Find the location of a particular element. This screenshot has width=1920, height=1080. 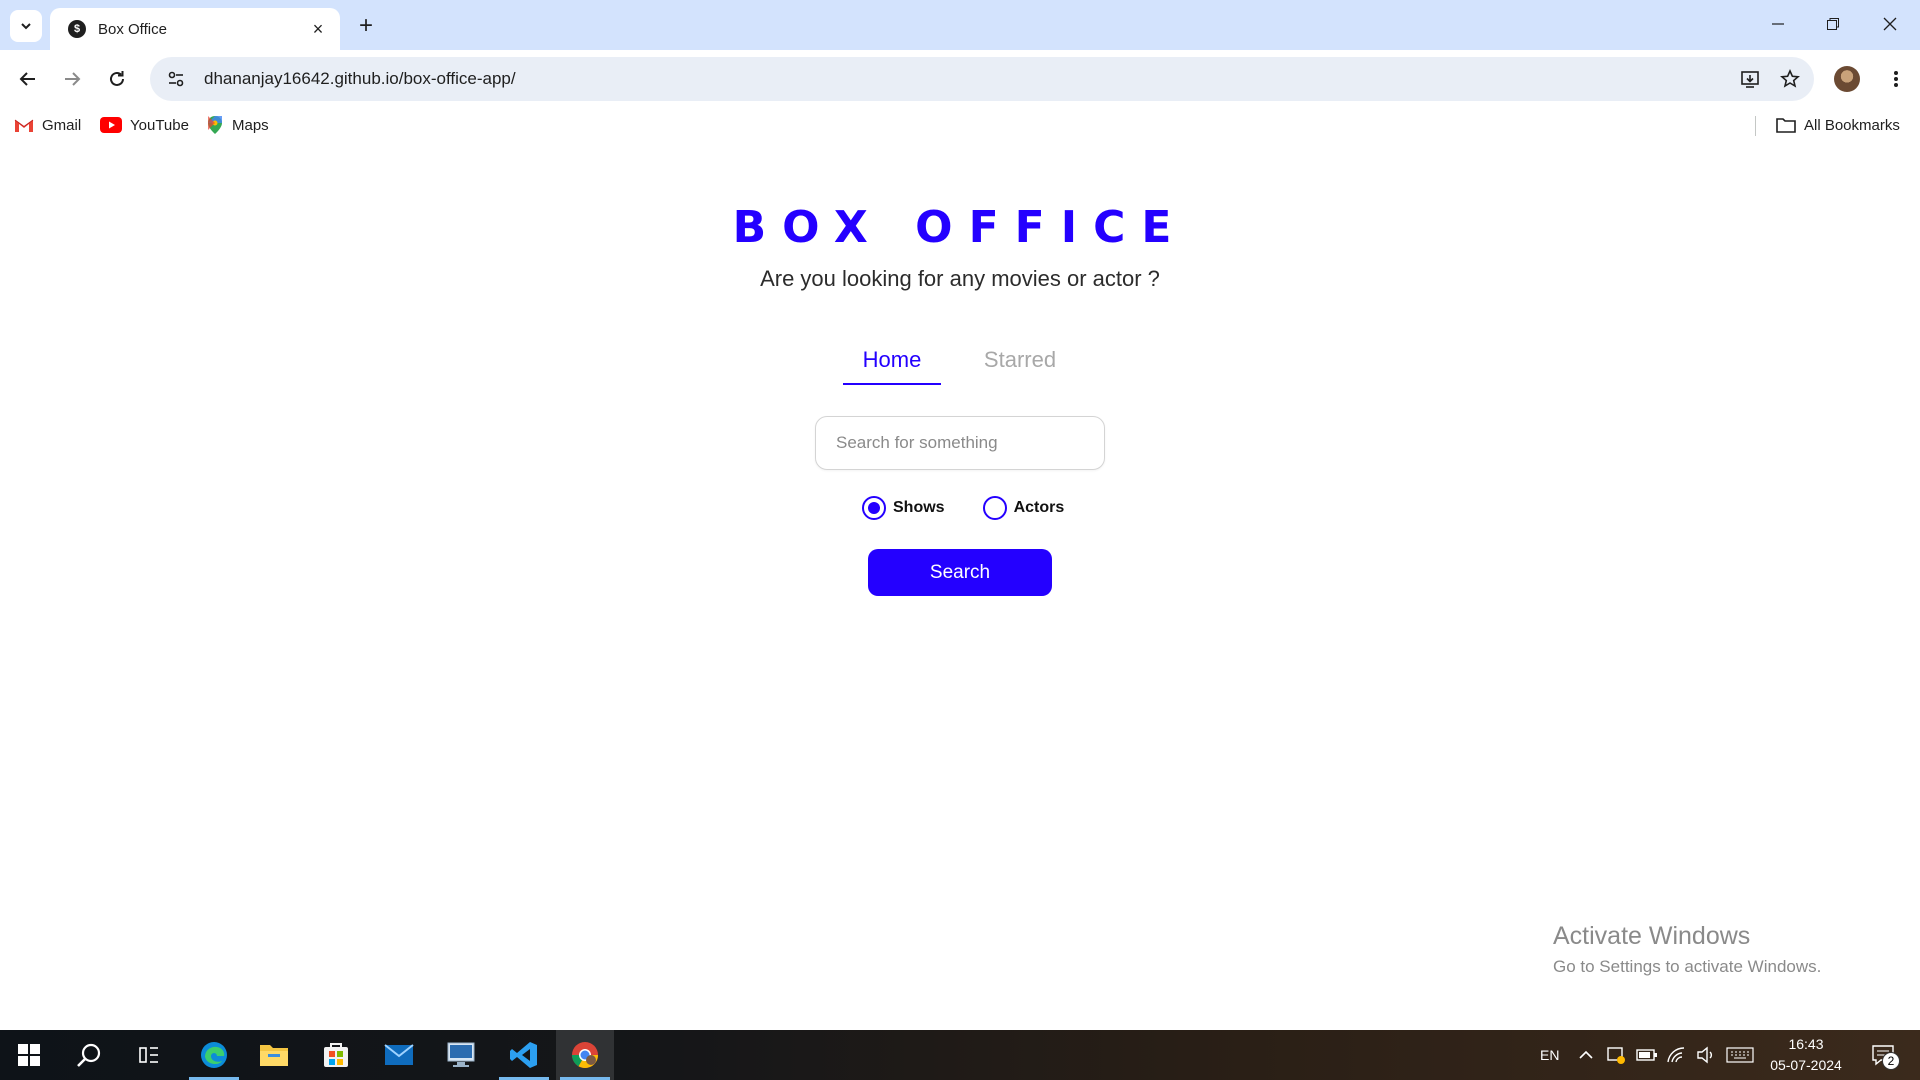

search-type-radio-group: Shows Actors is located at coordinates (982, 508).